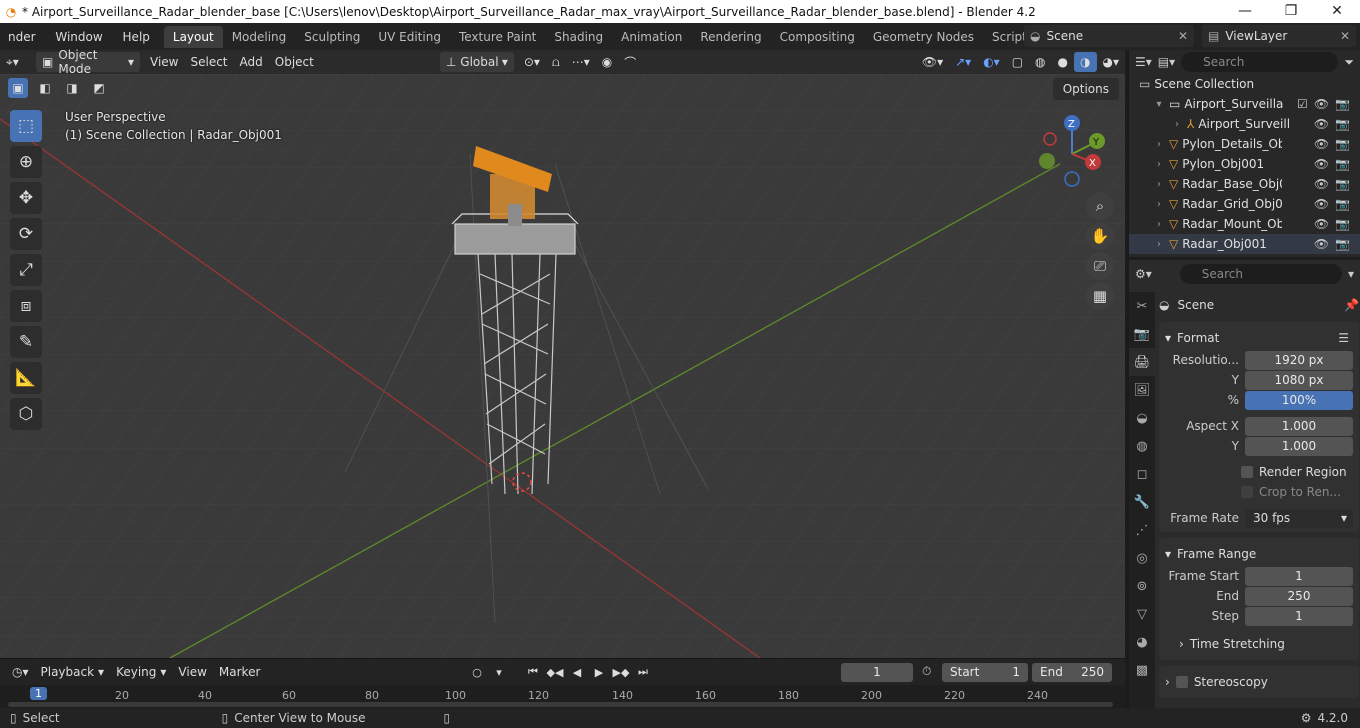 This screenshot has height=728, width=1360. Describe the element at coordinates (26, 414) in the screenshot. I see `add-cube-tool-icon: ⬡` at that location.